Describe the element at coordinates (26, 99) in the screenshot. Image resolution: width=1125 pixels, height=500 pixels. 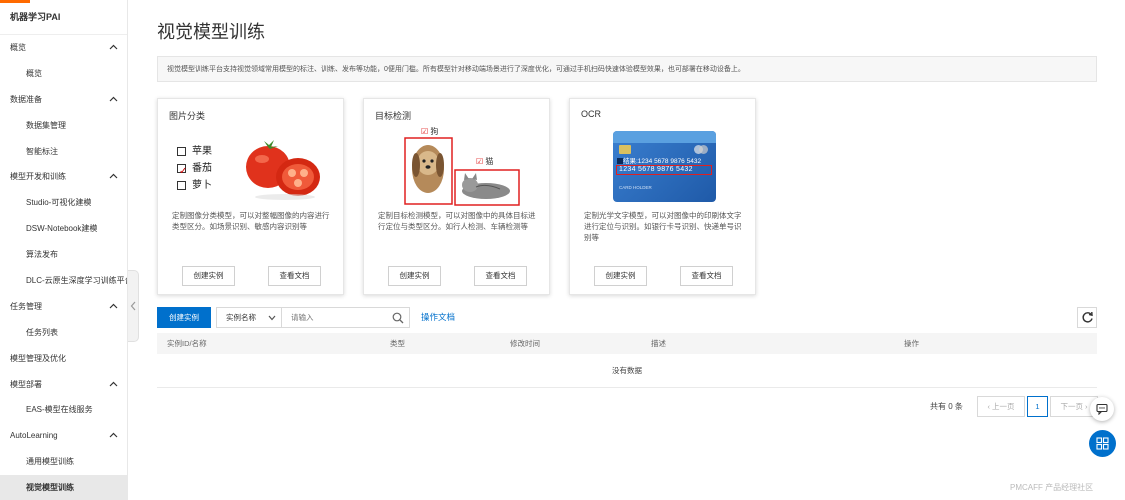
I see `sidebar-item-label: 数据准备` at that location.